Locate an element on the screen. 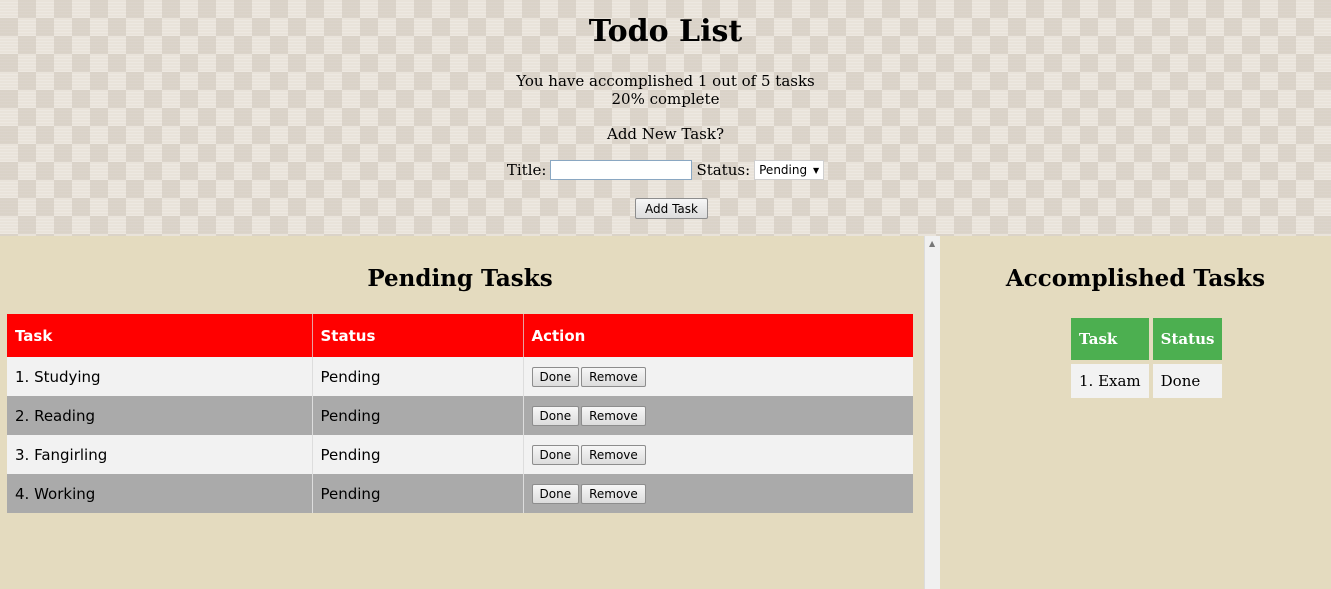 The image size is (1331, 589). add-task-form: Title: Status: Pending ▼ is located at coordinates (665, 170).